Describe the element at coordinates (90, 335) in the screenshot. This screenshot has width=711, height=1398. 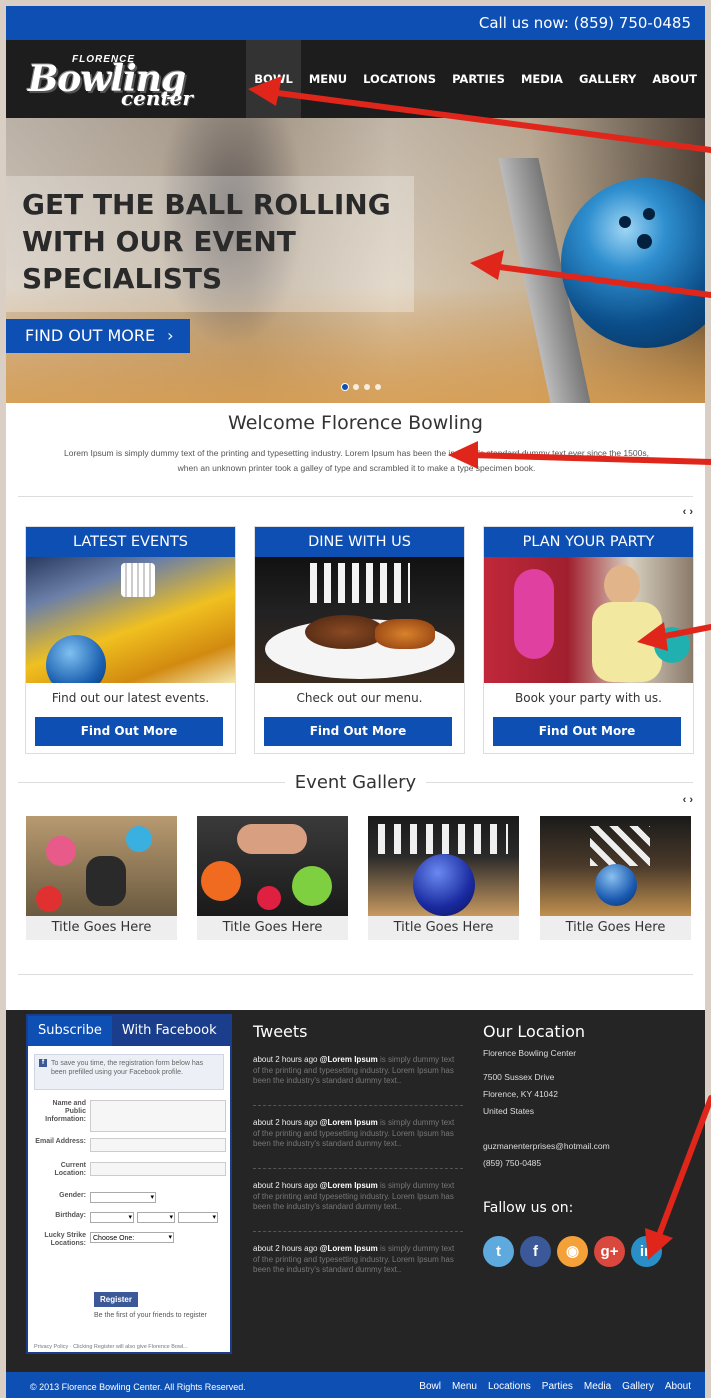
I see `cta-label: FIND OUT MORE` at that location.